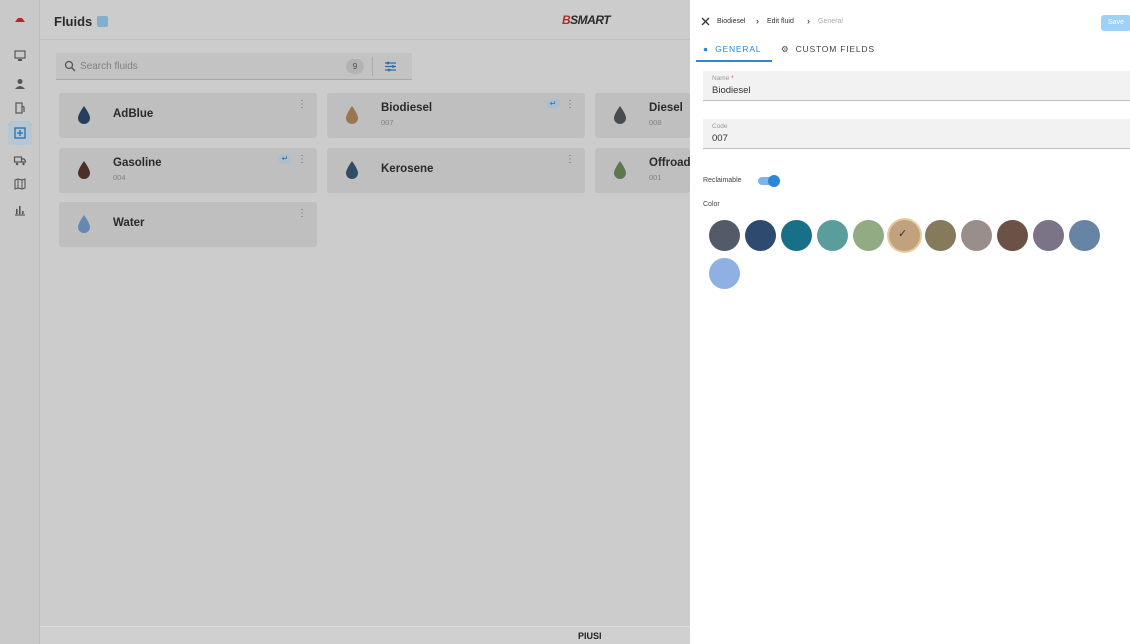  What do you see at coordinates (365, 635) in the screenshot?
I see `footer: PIUSI` at bounding box center [365, 635].